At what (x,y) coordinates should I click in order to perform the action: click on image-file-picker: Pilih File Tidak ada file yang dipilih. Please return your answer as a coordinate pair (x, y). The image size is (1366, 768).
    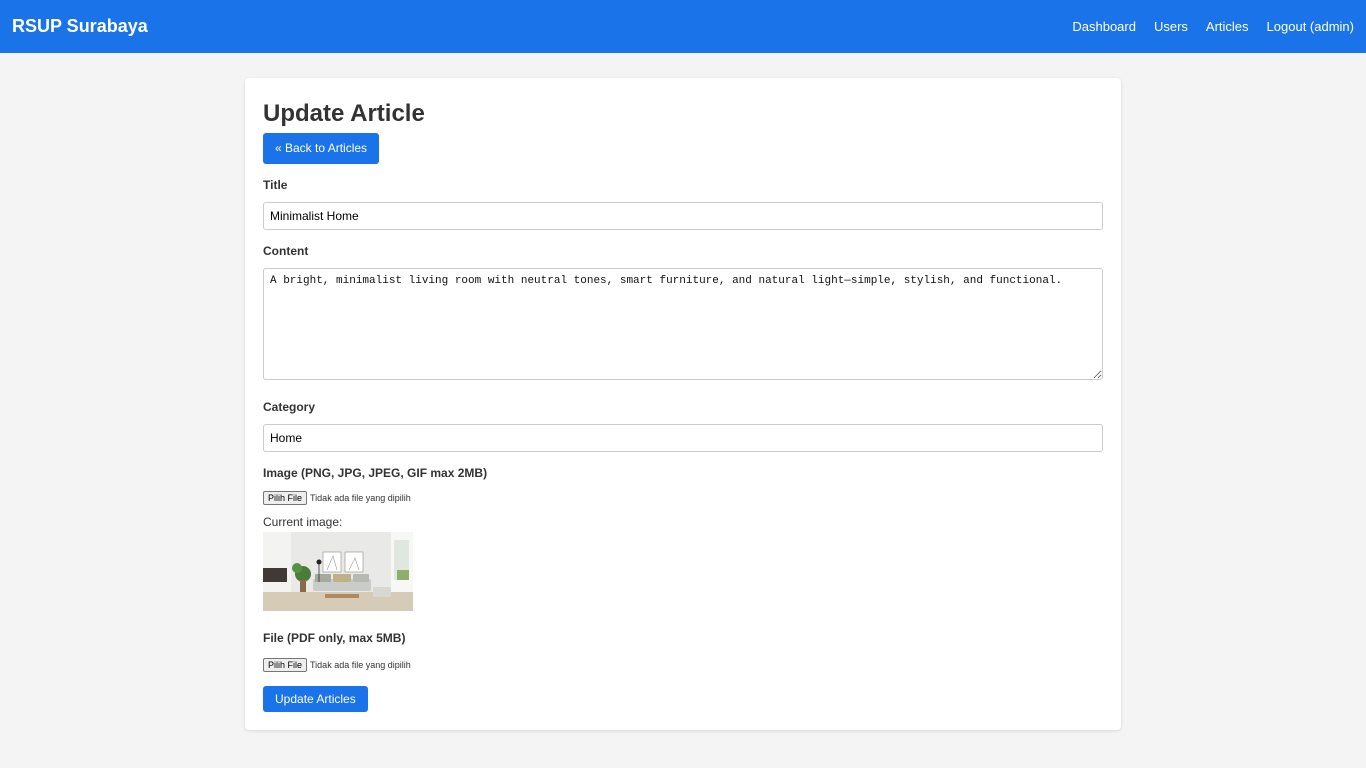
    Looking at the image, I should click on (683, 498).